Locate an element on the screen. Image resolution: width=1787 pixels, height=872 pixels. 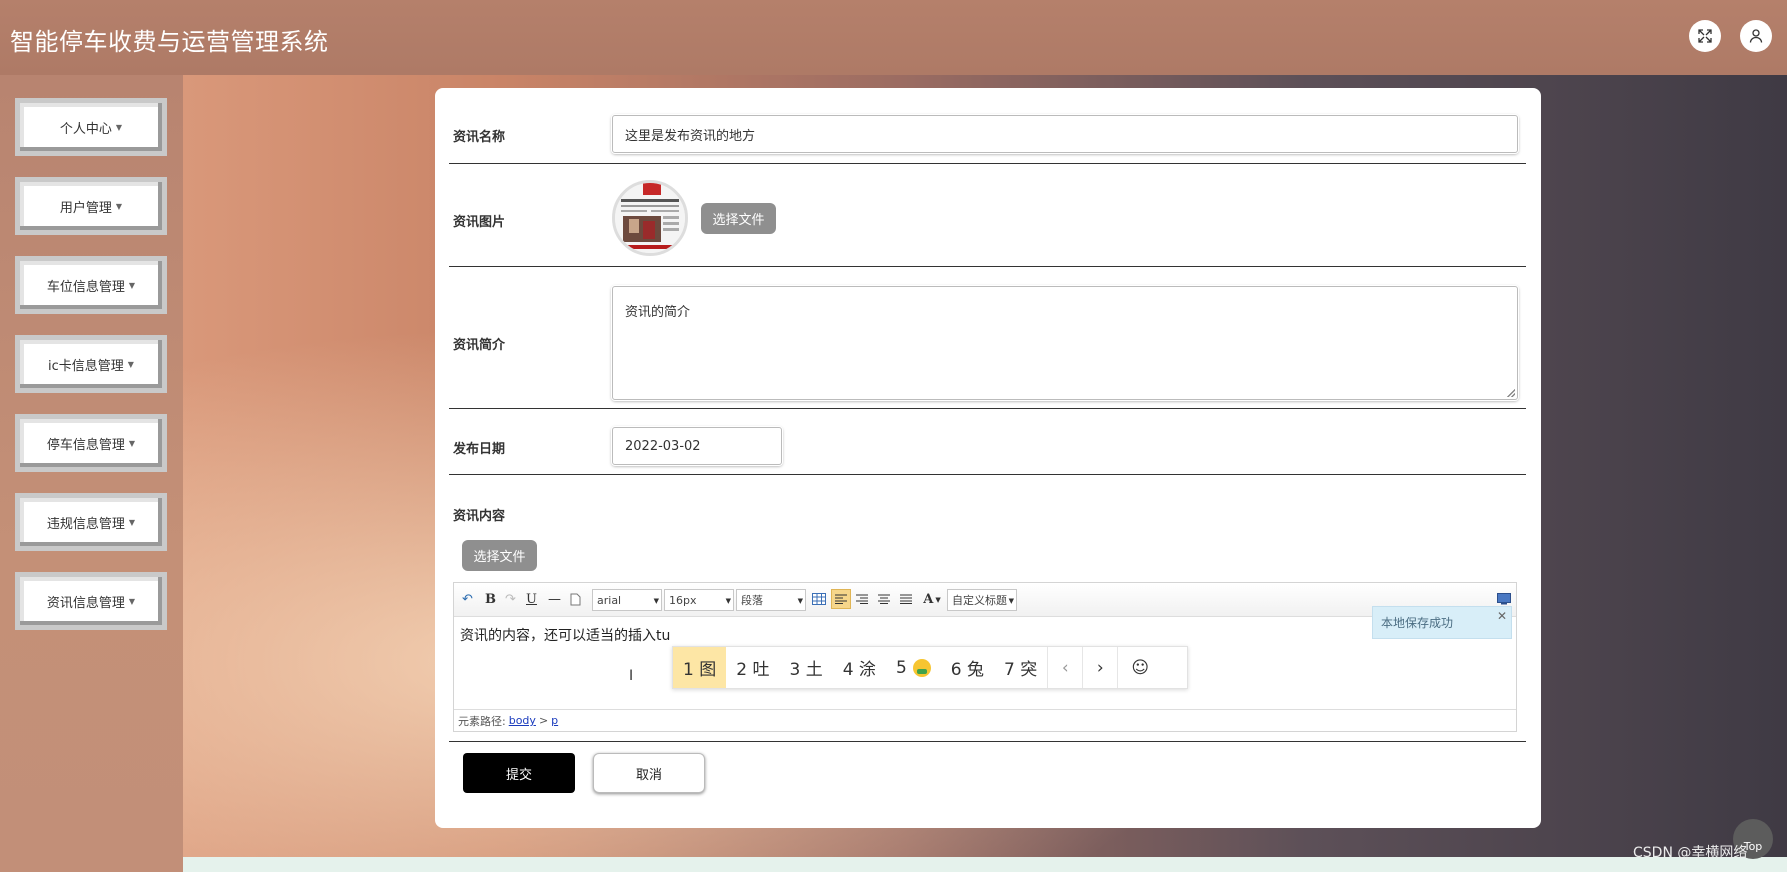
editor-content: 资讯的内容，还可以适当的插入tu is located at coordinates (565, 635).